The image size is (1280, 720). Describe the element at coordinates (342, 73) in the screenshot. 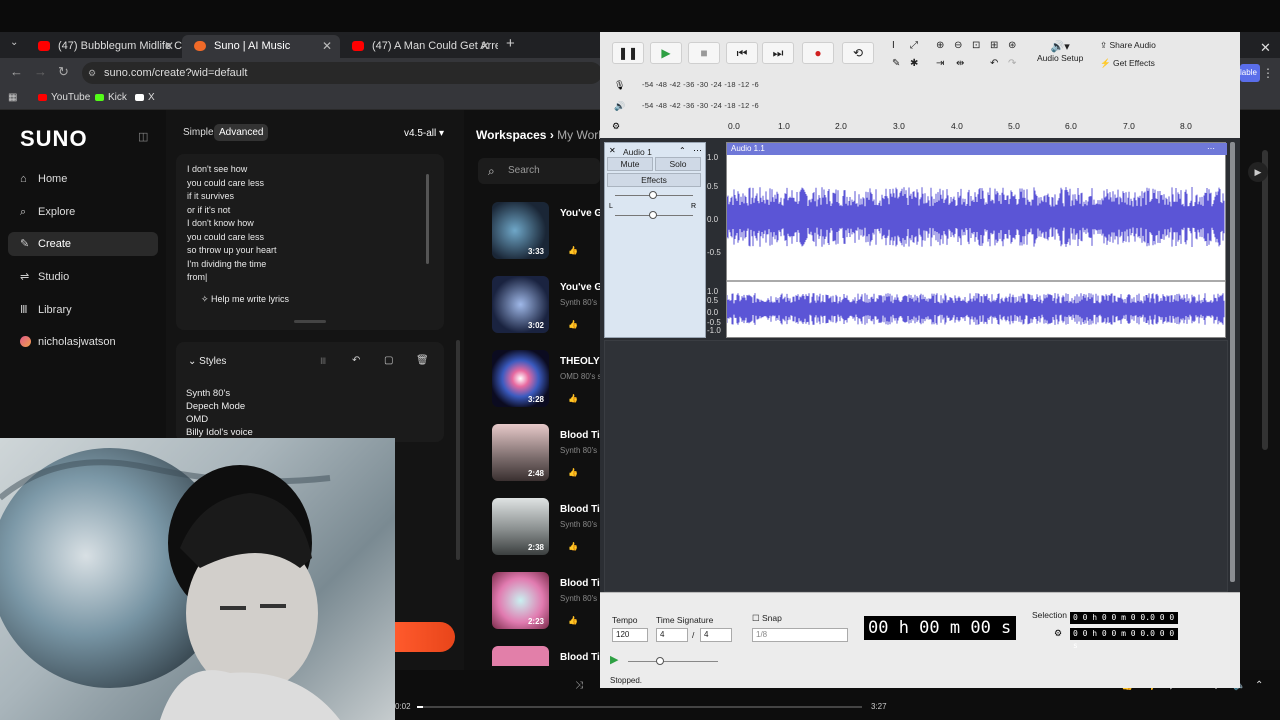

I see `url-field: ⚙ suno.com/create?wid=default` at that location.